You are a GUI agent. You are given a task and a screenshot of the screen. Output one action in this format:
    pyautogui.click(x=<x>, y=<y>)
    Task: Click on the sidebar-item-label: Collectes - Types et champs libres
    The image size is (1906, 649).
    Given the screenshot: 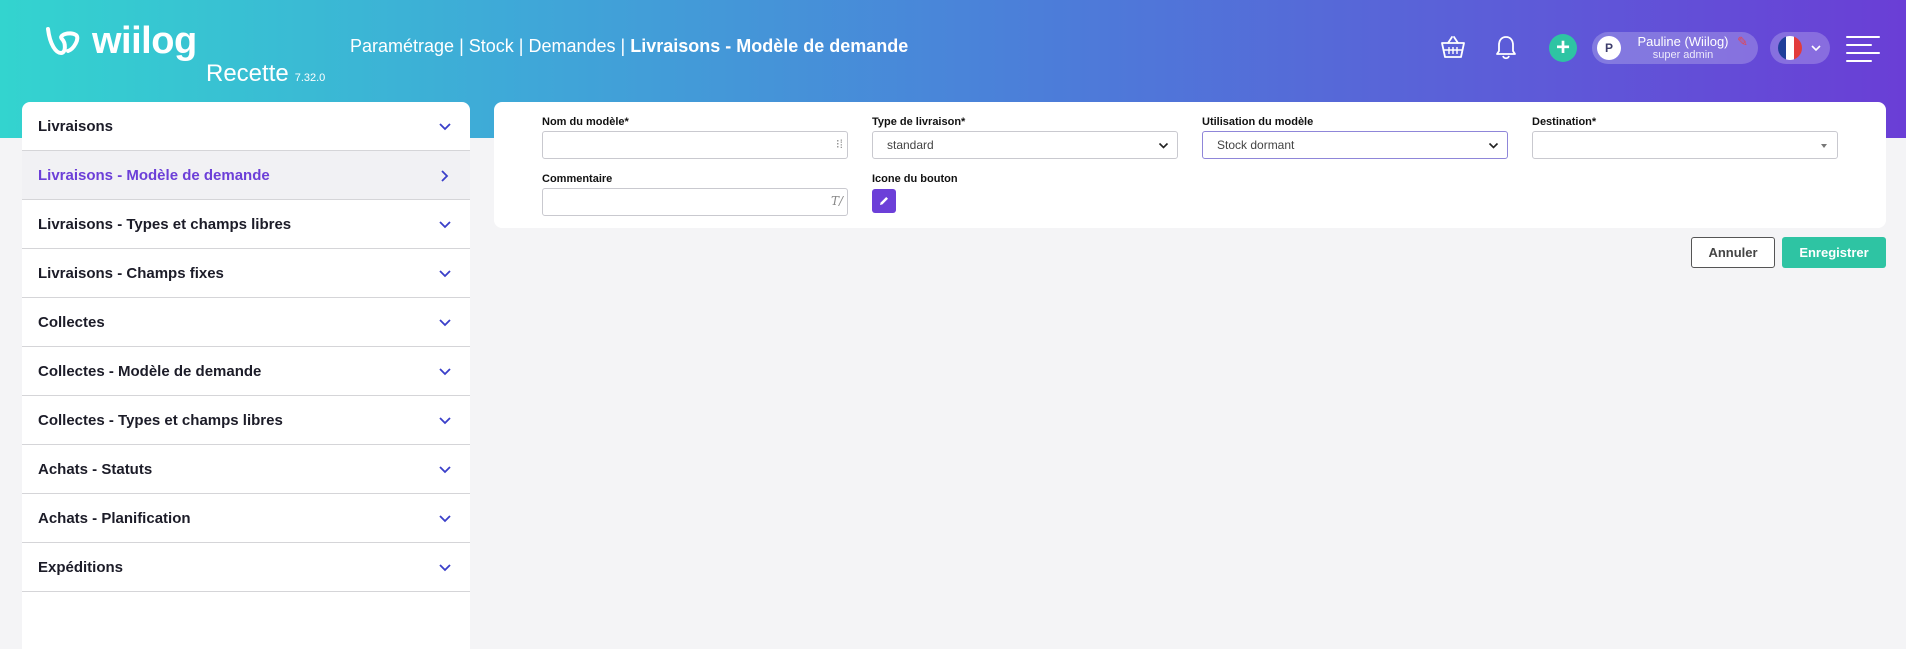 What is the action you would take?
    pyautogui.click(x=160, y=420)
    